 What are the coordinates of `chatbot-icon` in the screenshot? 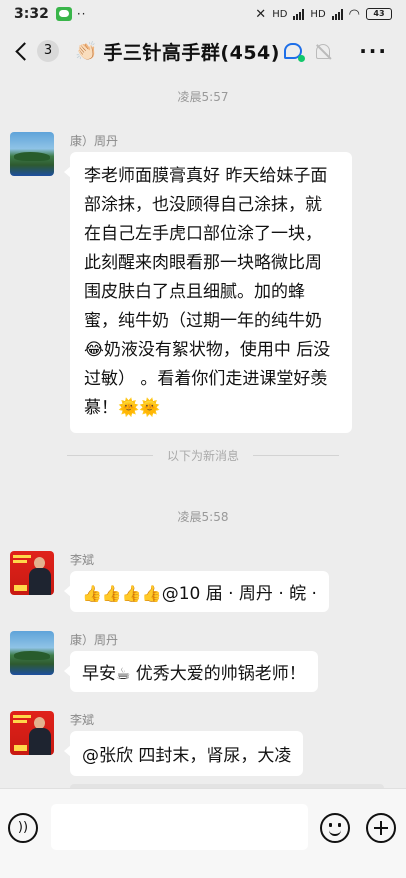 It's located at (294, 52).